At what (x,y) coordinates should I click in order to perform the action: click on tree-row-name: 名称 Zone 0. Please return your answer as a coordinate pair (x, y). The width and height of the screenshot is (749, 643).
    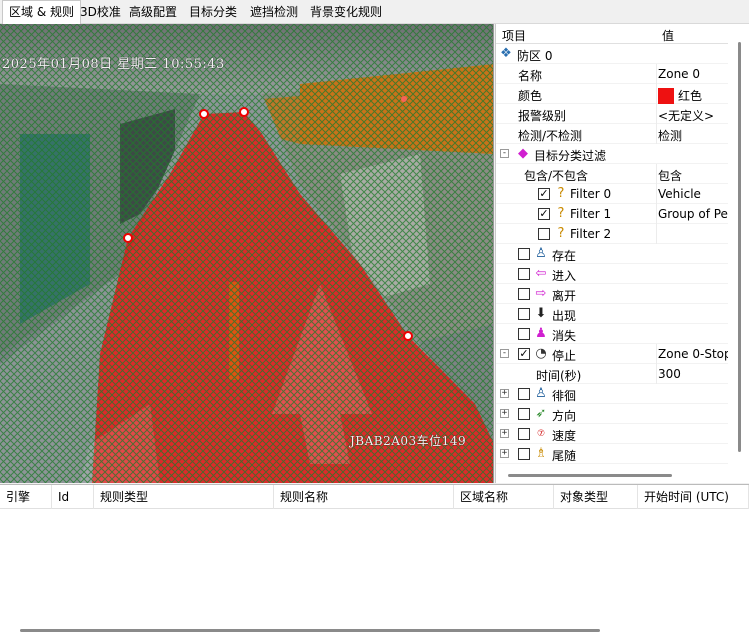
    Looking at the image, I should click on (612, 74).